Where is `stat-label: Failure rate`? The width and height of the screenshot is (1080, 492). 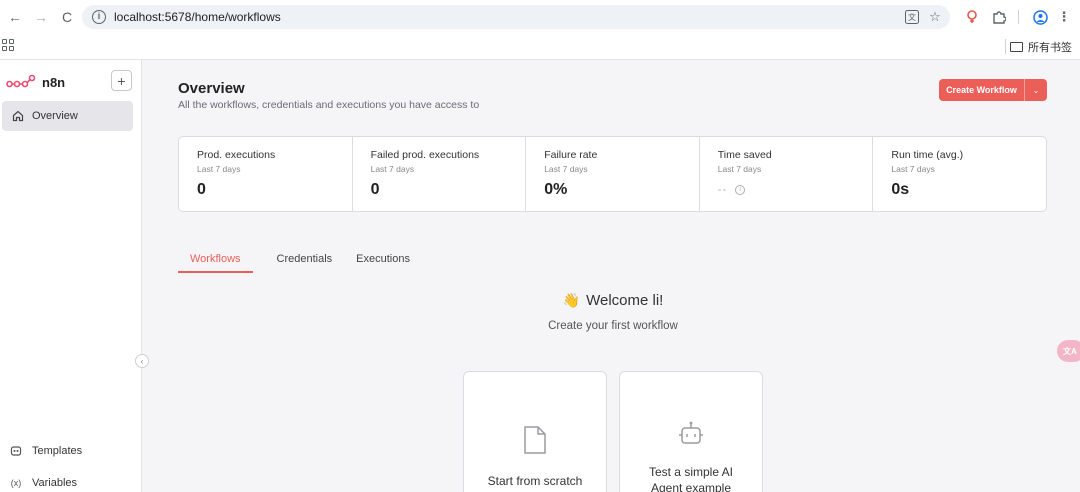
stat-label: Failure rate is located at coordinates (571, 155).